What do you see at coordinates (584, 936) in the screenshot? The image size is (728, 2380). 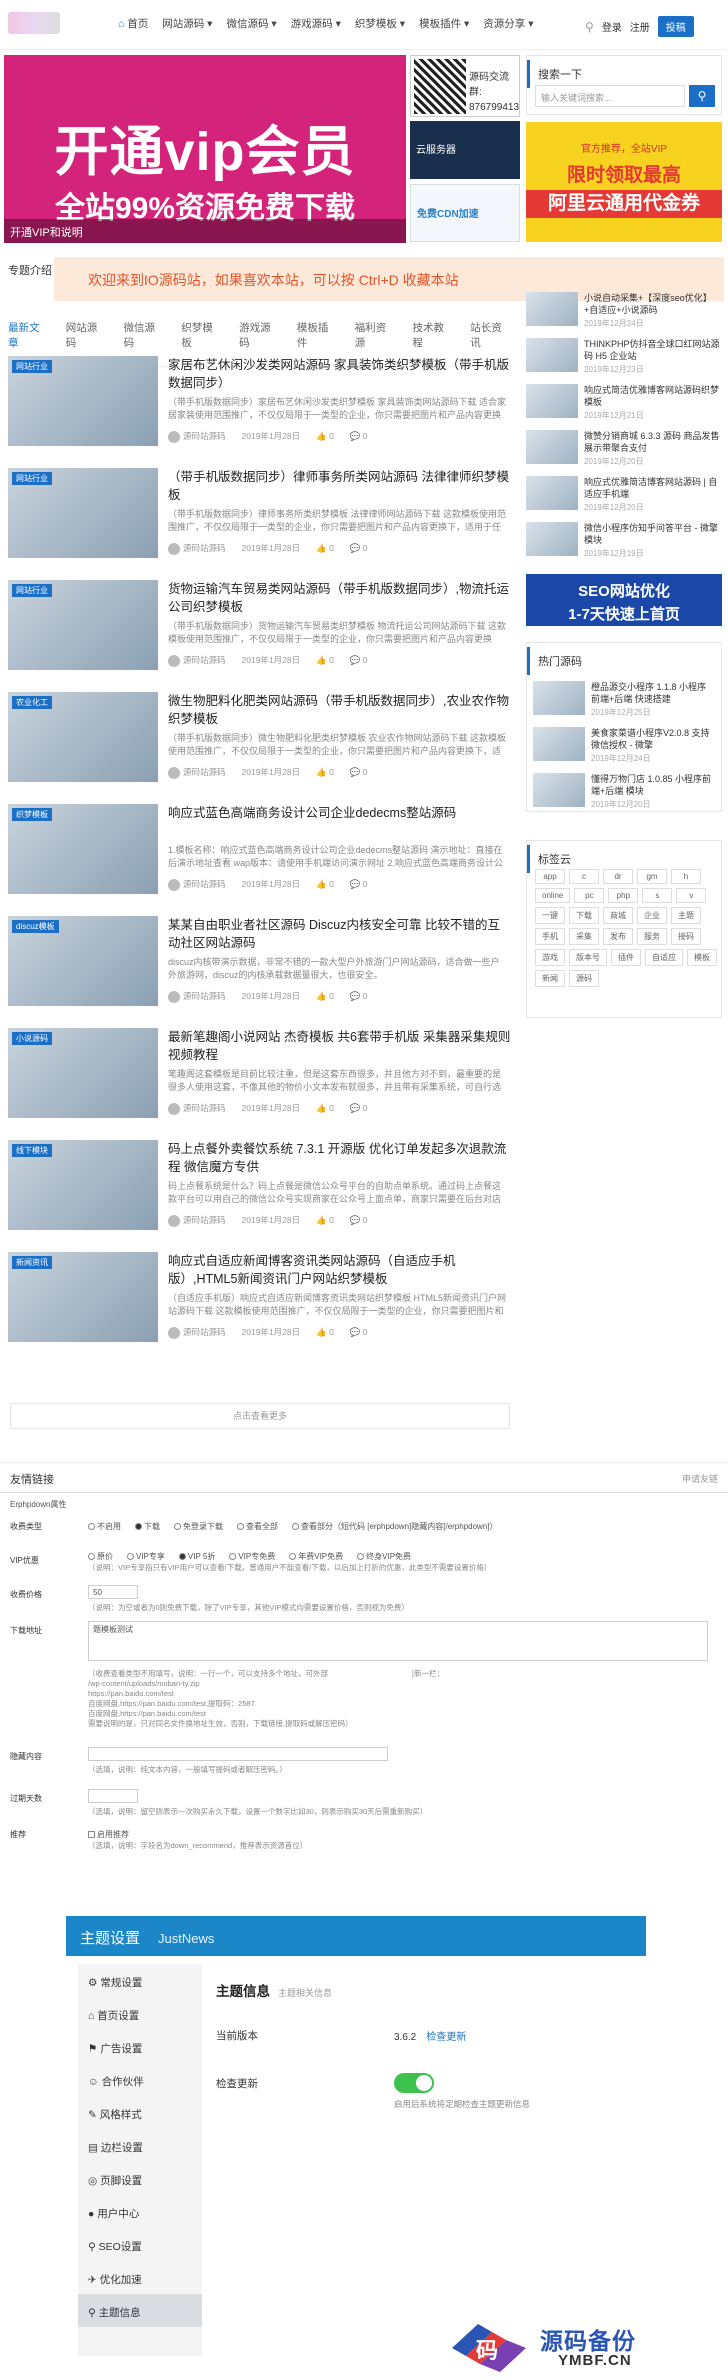 I see `tag-item: 采集` at bounding box center [584, 936].